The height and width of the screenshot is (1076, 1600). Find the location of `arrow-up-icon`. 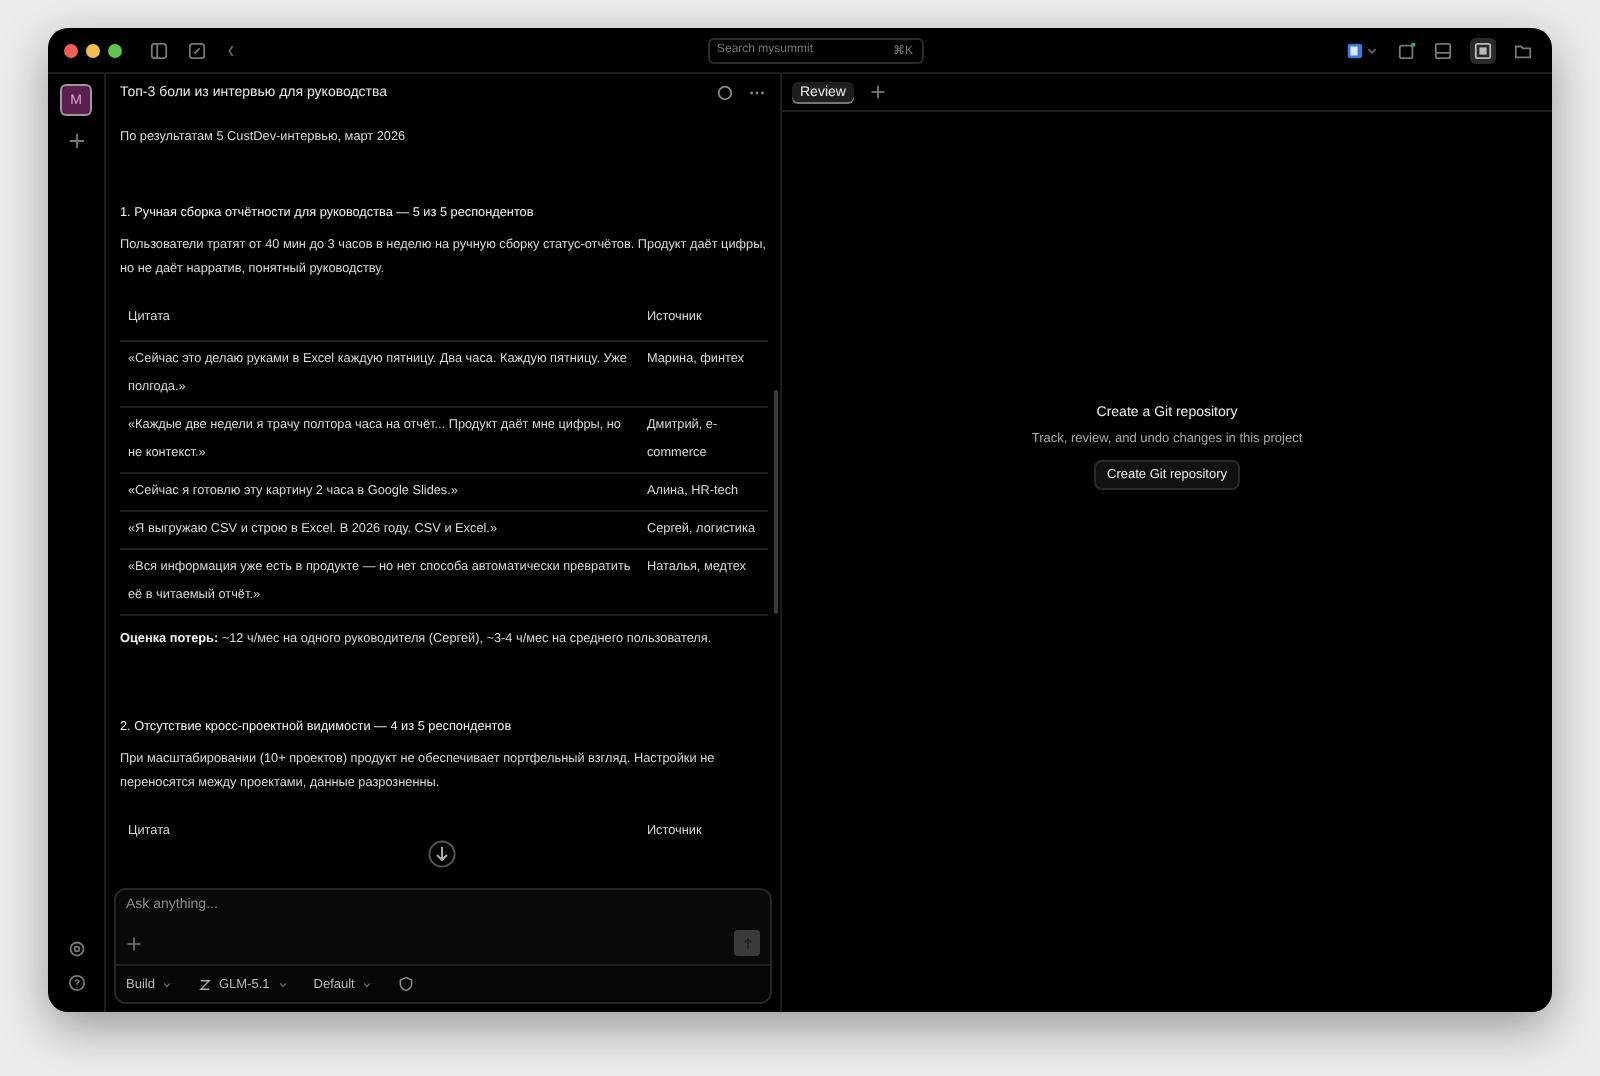

arrow-up-icon is located at coordinates (747, 943).